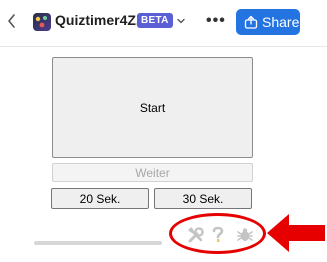 This screenshot has height=262, width=327. I want to click on back-chevron-icon, so click(12, 21).